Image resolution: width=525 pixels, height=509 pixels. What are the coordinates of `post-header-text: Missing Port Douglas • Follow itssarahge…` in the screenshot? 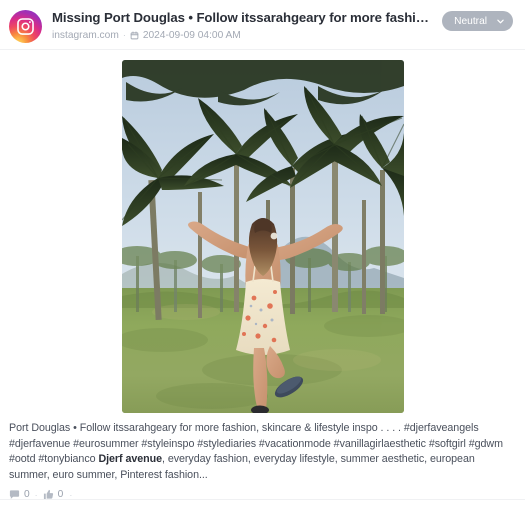 It's located at (242, 25).